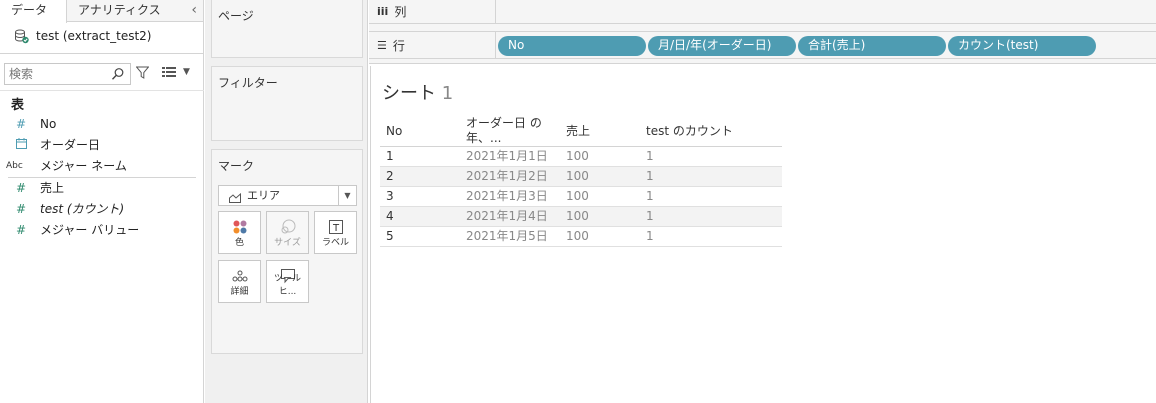  What do you see at coordinates (335, 243) in the screenshot?
I see `label-label: ラベル` at bounding box center [335, 243].